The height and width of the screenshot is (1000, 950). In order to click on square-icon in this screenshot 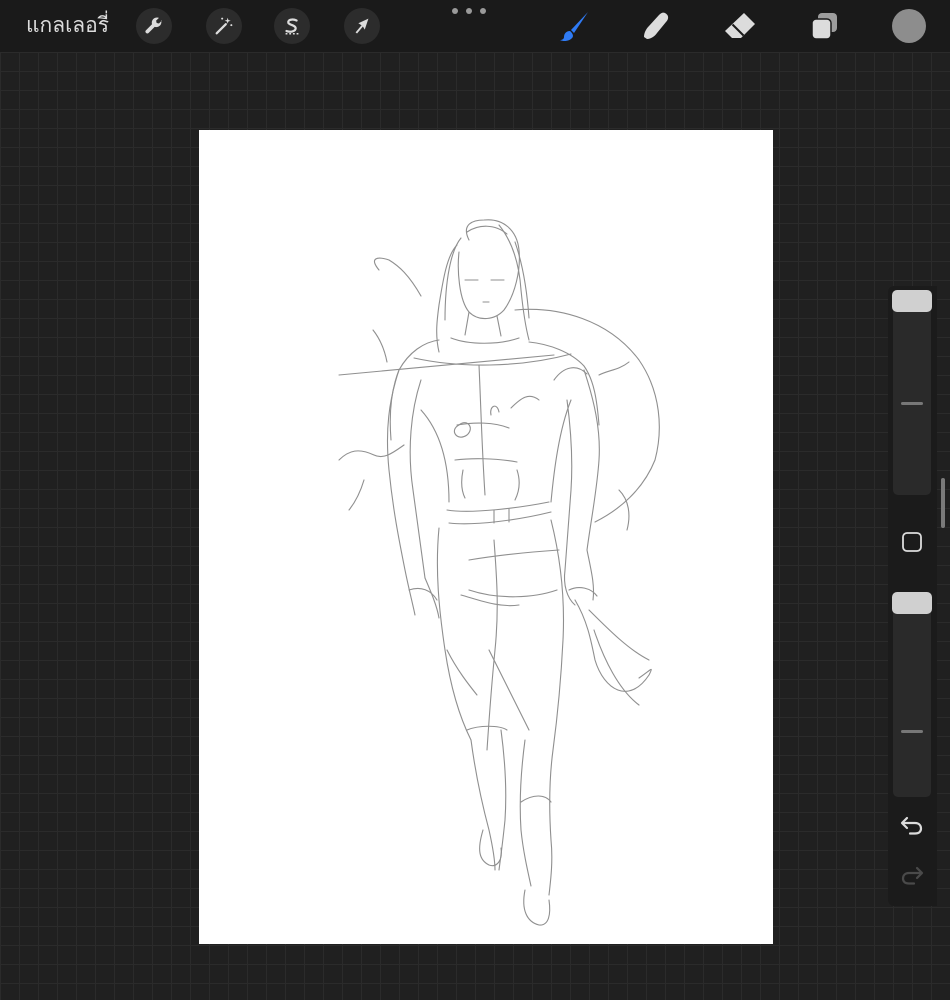, I will do `click(912, 542)`.